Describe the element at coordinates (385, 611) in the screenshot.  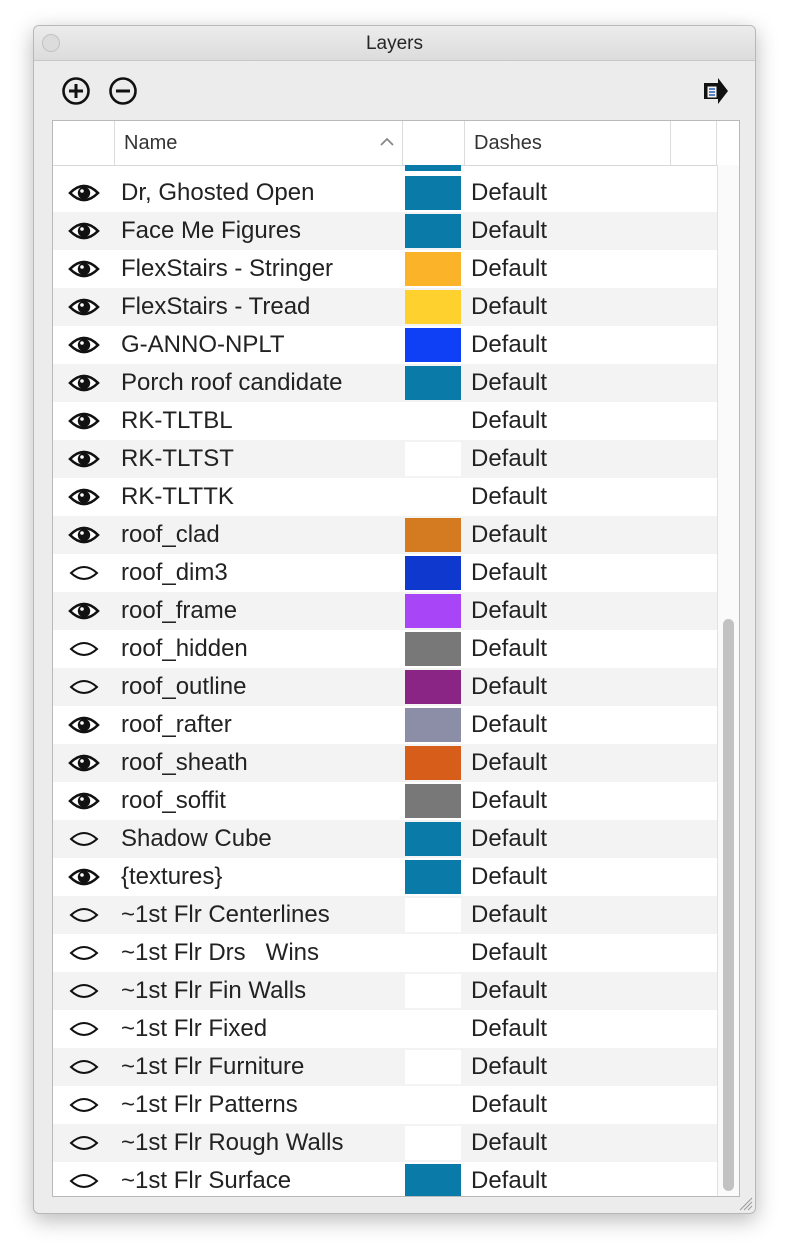
I see `layer-row: roof_frame Default` at that location.